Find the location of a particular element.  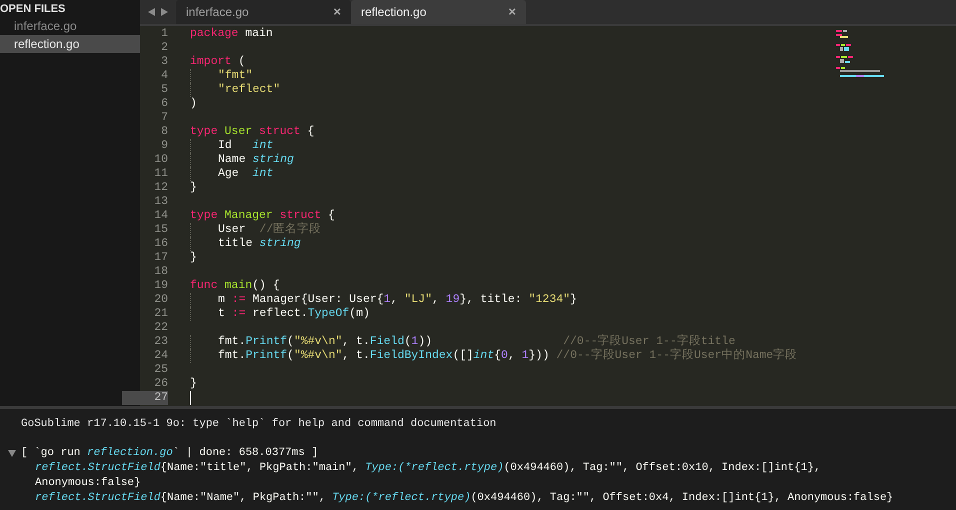

open-file-item: reflection.go is located at coordinates (70, 44).